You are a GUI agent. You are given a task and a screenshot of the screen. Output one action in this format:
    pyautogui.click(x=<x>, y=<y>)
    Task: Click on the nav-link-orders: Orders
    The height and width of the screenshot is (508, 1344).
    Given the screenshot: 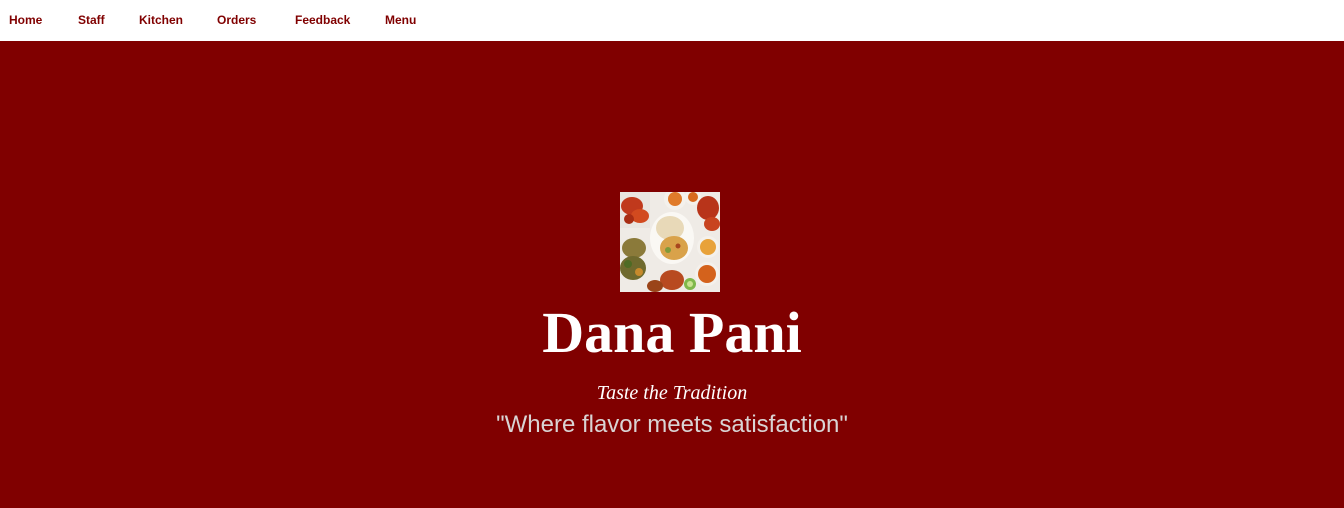 What is the action you would take?
    pyautogui.click(x=236, y=20)
    